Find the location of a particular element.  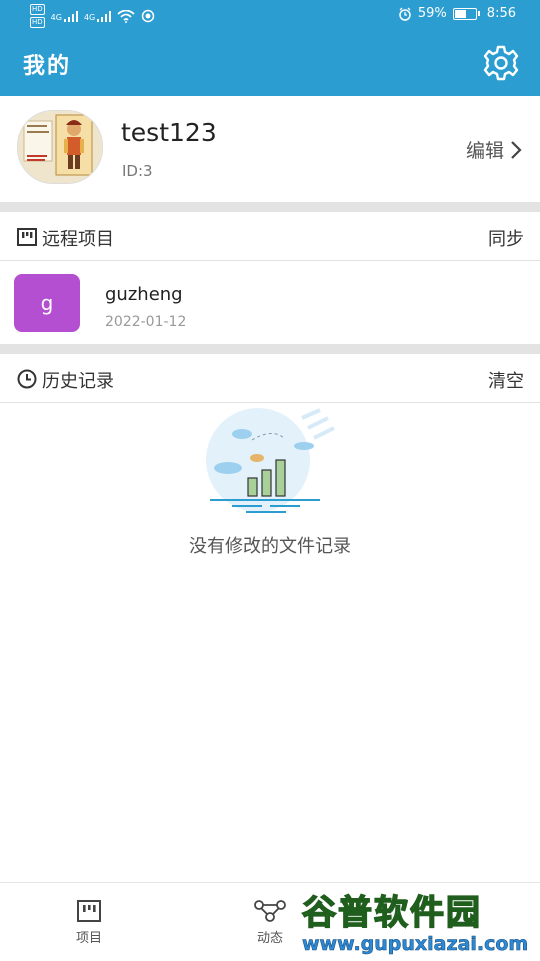

empty-state-text: 没有修改的文件记录 is located at coordinates (270, 546).